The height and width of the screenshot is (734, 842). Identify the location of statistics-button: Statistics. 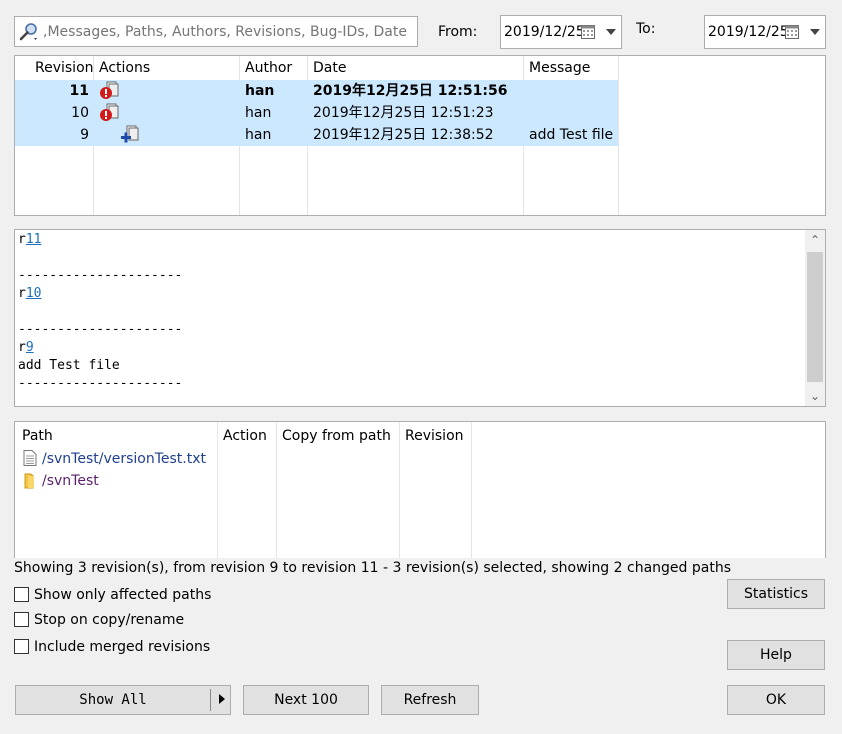
(776, 594).